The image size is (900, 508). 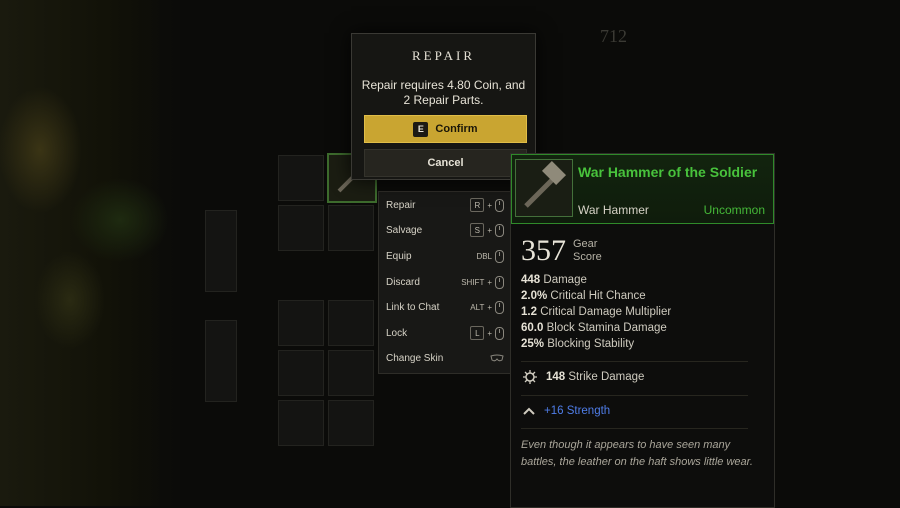 I want to click on war-hammer-icon, so click(x=544, y=188).